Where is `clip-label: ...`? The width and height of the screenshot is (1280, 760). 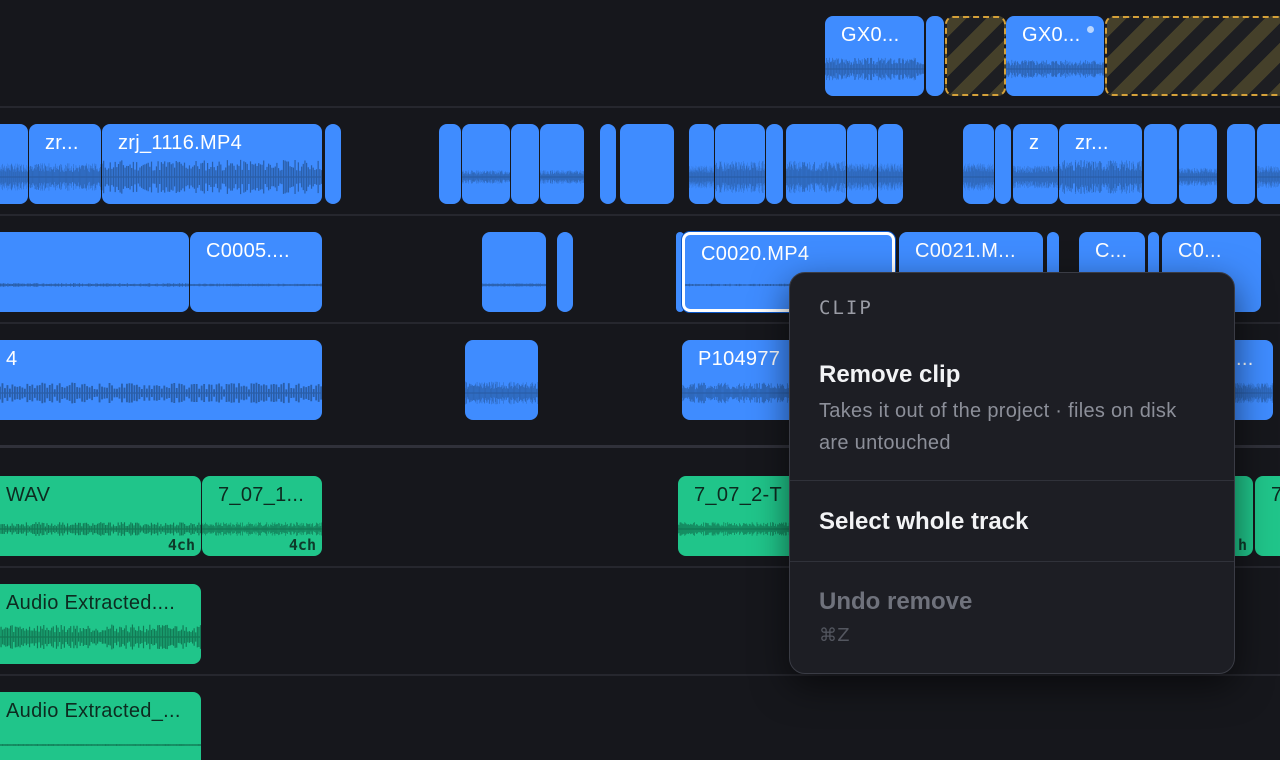
clip-label: ... is located at coordinates (1245, 359).